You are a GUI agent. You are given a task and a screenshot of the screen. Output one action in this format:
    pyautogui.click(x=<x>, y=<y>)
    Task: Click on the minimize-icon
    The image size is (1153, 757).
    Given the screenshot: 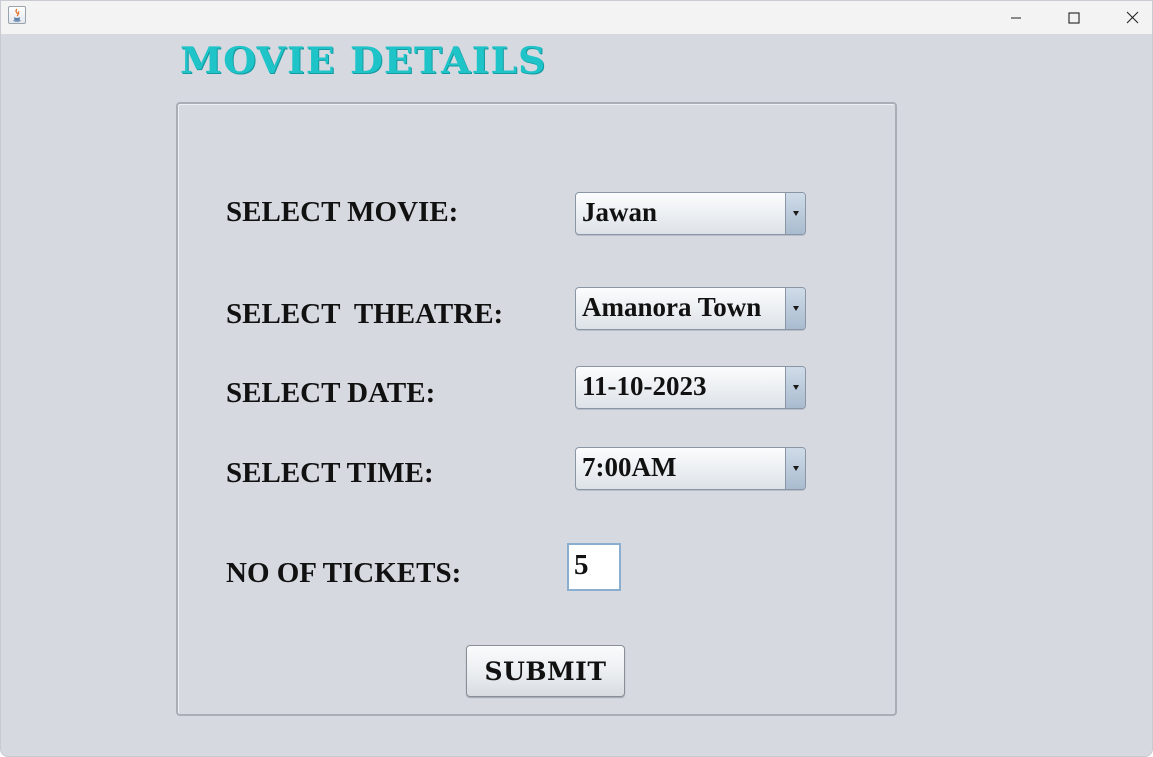 What is the action you would take?
    pyautogui.click(x=1016, y=17)
    